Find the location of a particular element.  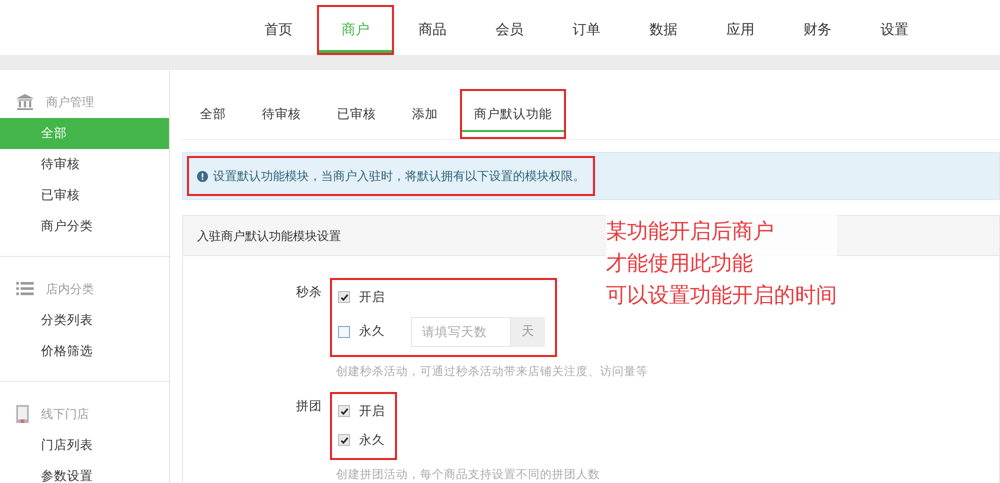

annotation-text: 某功能开启后商户 is located at coordinates (690, 231).